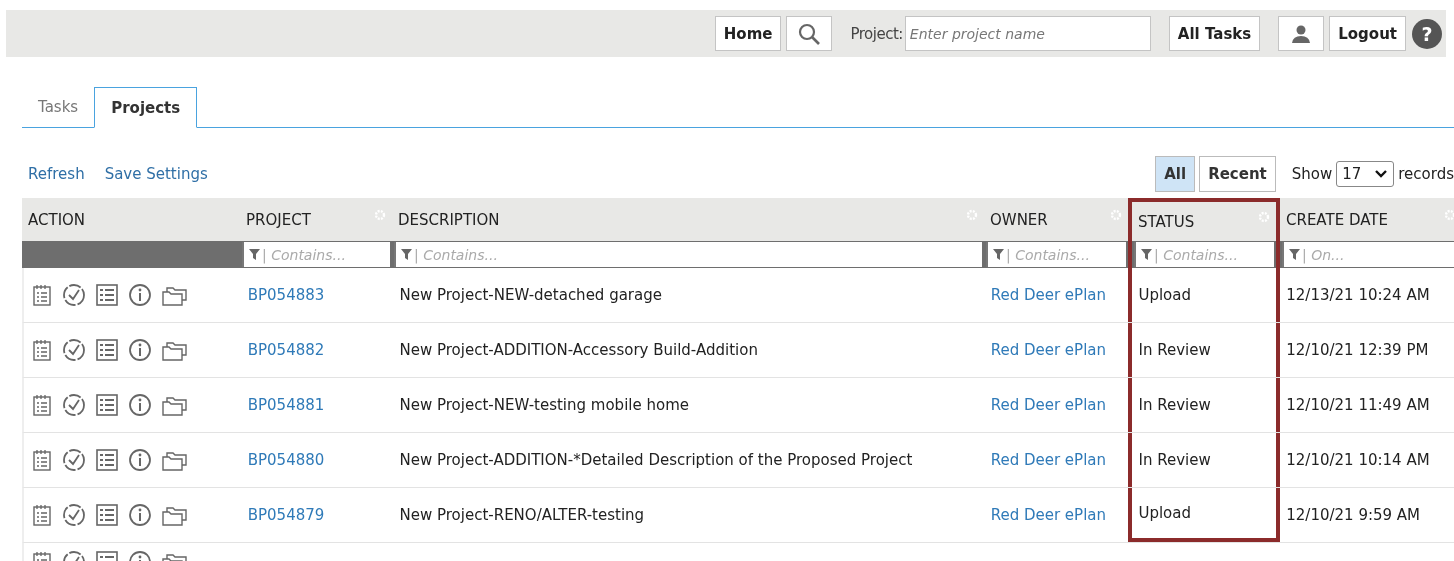  I want to click on date-text: 12/10/21 11:49 AM, so click(1358, 405).